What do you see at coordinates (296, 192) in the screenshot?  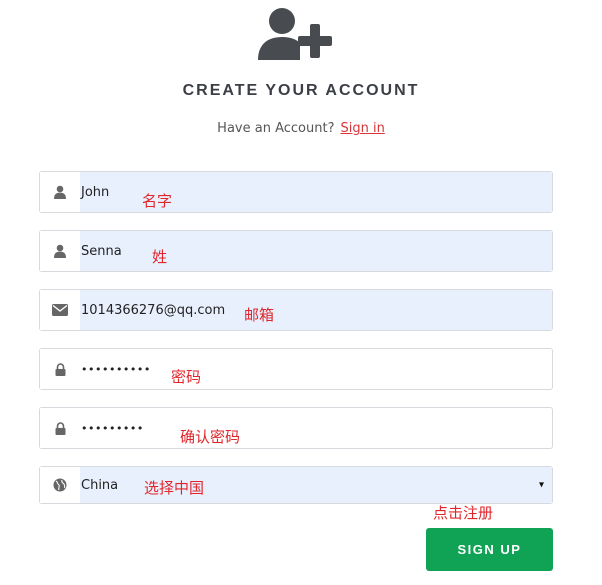 I see `first-name-field: John` at bounding box center [296, 192].